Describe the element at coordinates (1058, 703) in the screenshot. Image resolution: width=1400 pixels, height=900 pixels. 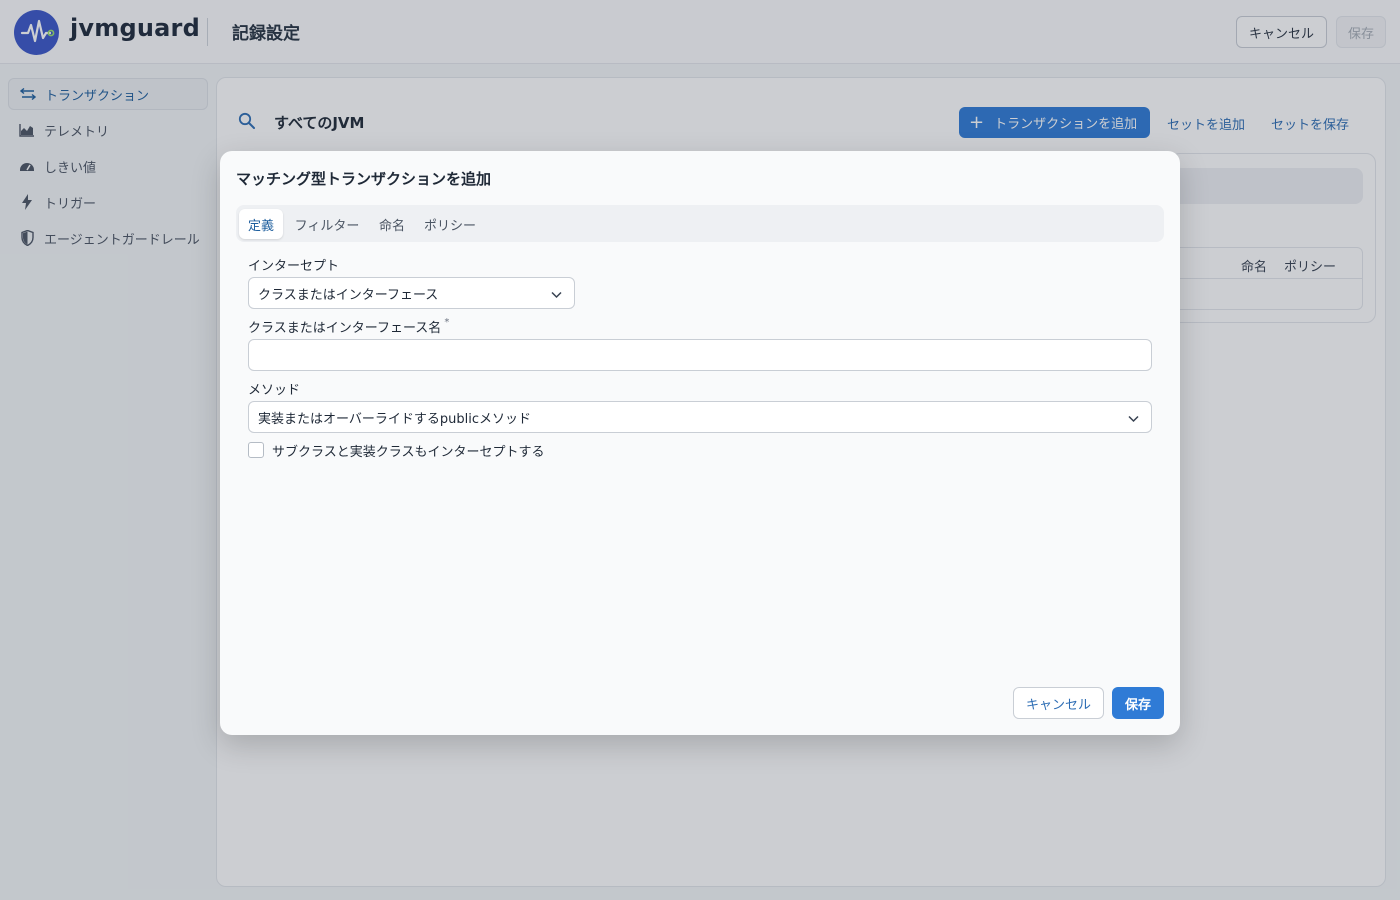
I see `dialog-cancel-button: キャンセル` at that location.